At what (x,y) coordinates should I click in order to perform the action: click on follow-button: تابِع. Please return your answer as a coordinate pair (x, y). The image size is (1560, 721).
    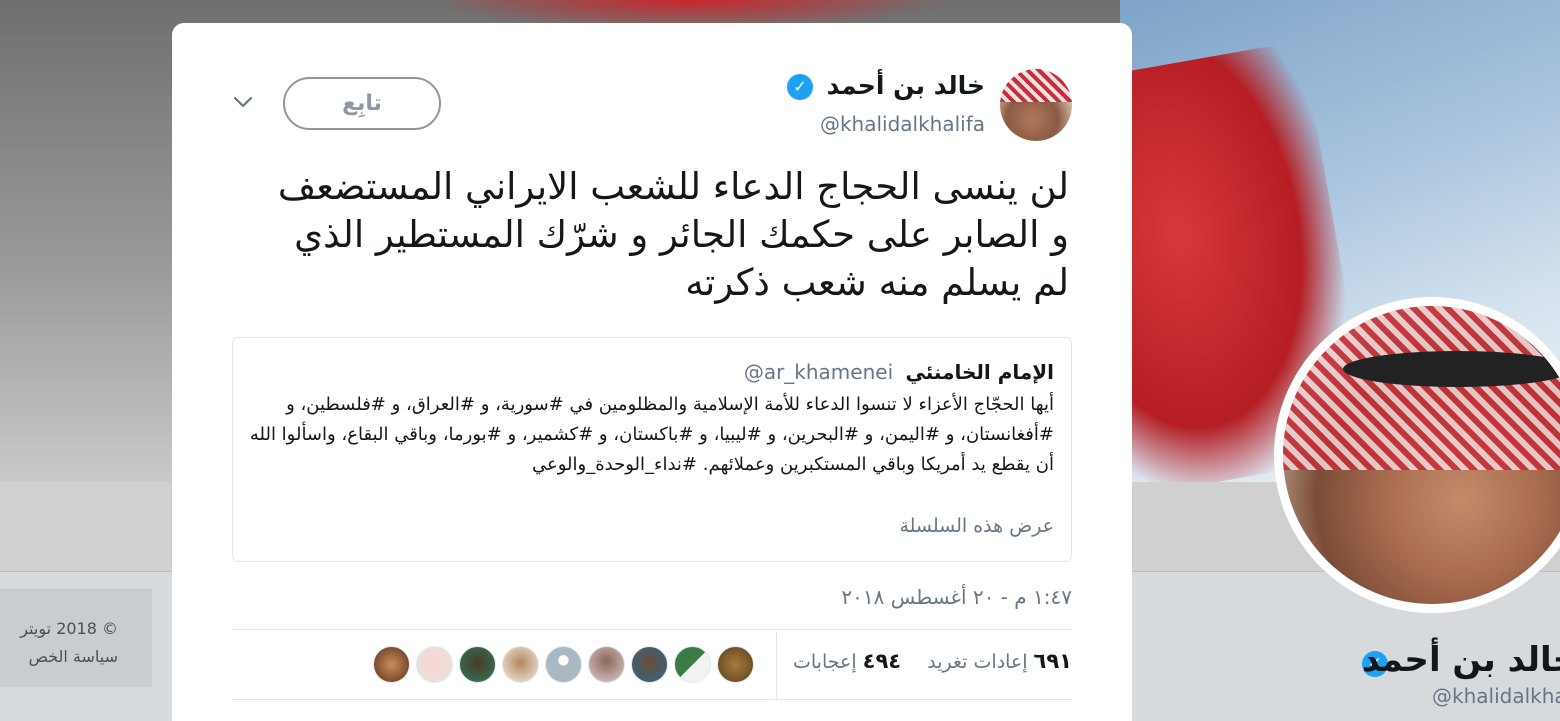
    Looking at the image, I should click on (362, 103).